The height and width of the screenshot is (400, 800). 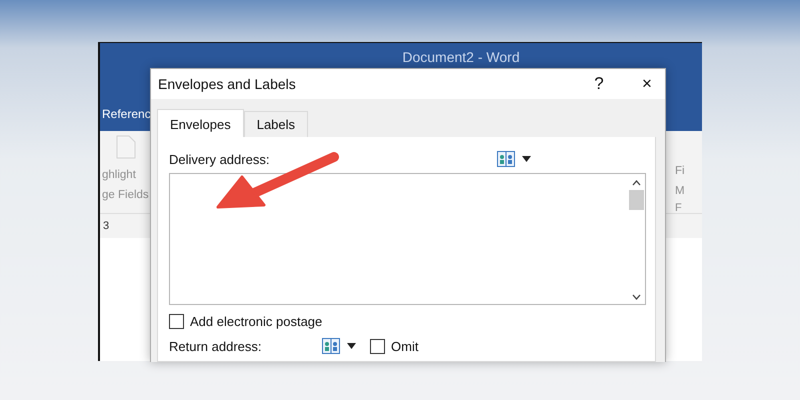 What do you see at coordinates (404, 346) in the screenshot?
I see `checkbox-label: Omit` at bounding box center [404, 346].